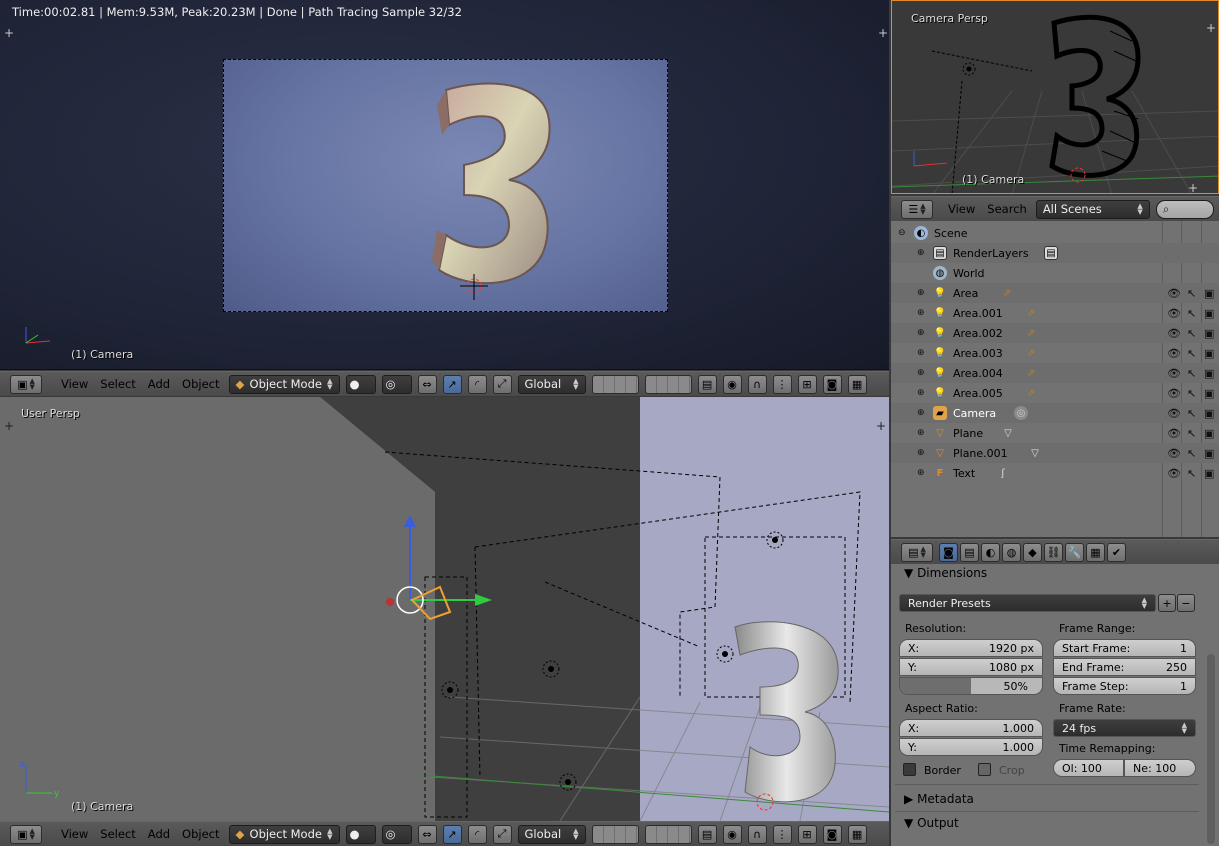  I want to click on render-presets-dropdown: Render Presets ▲ ▼, so click(1027, 603).